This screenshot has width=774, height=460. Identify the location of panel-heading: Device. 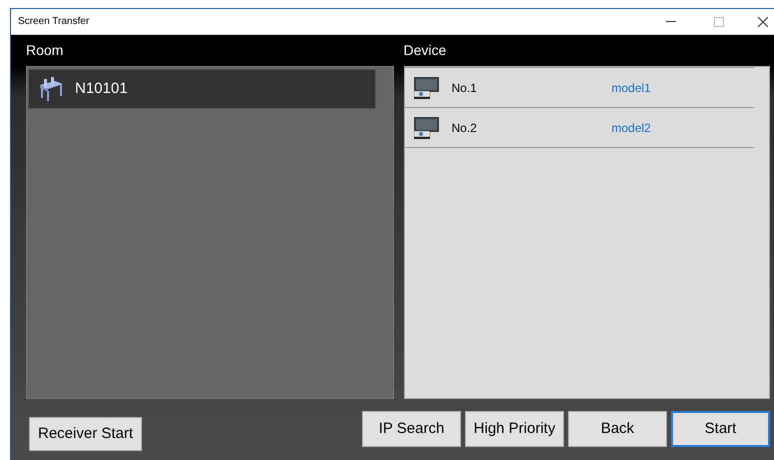
(426, 50).